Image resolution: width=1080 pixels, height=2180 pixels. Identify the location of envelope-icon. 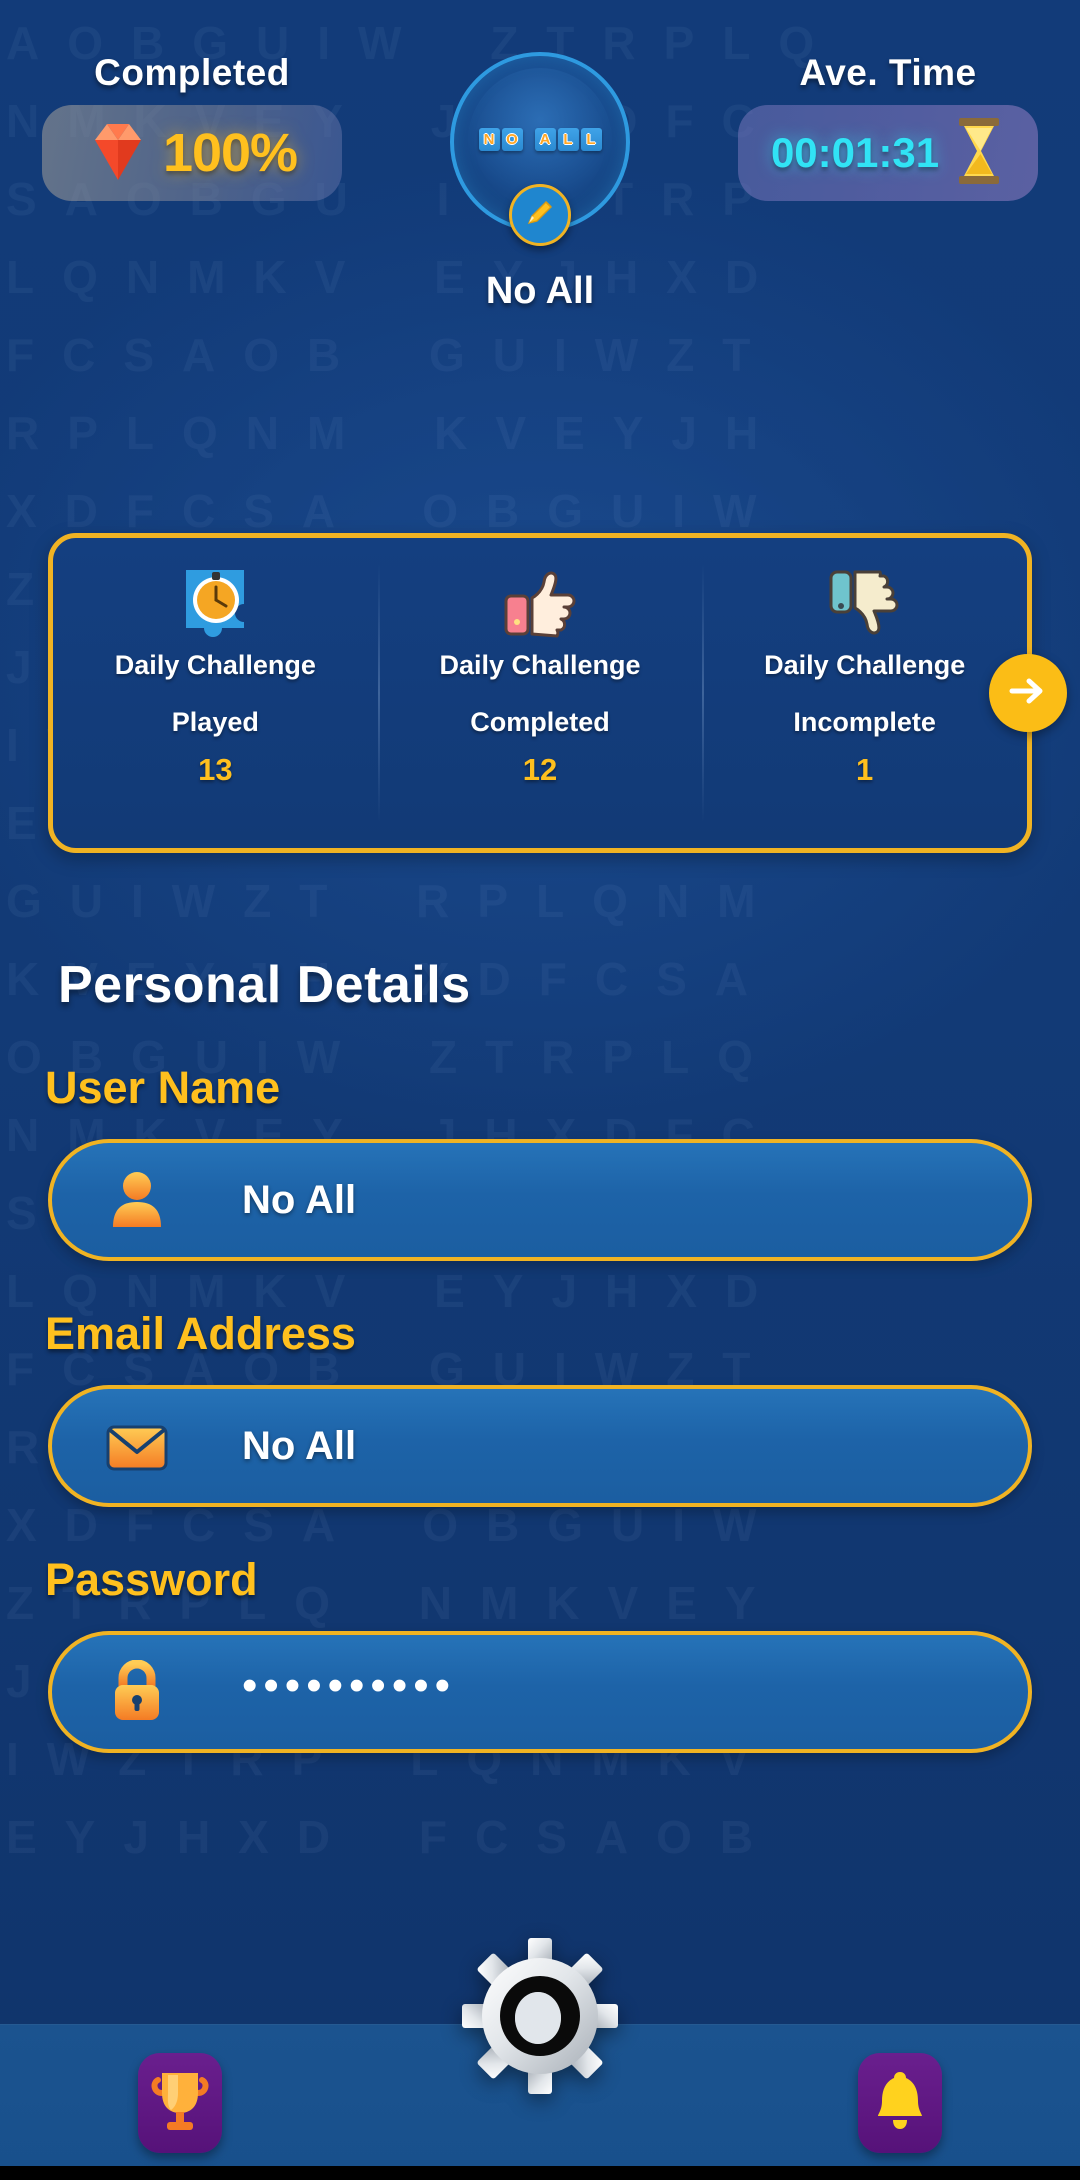
(137, 1446).